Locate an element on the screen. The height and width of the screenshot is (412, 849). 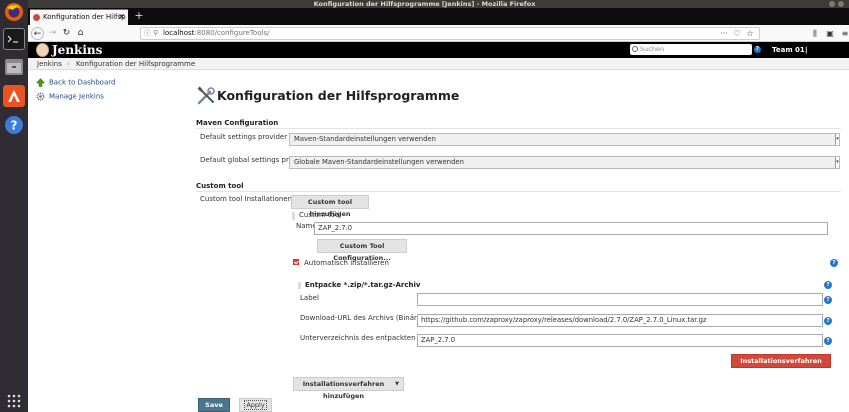
help-launcher-icon: ? is located at coordinates (14, 125).